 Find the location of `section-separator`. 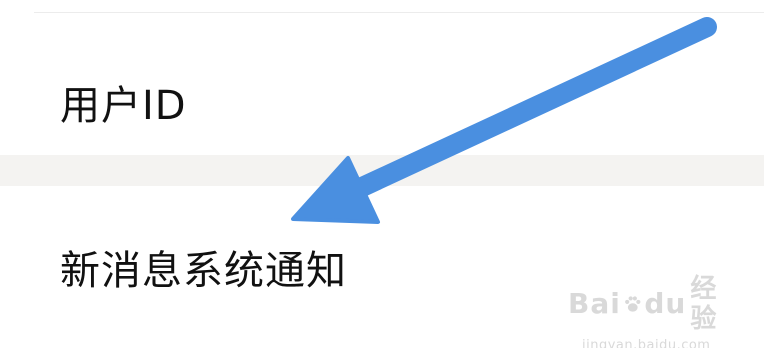

section-separator is located at coordinates (382, 170).